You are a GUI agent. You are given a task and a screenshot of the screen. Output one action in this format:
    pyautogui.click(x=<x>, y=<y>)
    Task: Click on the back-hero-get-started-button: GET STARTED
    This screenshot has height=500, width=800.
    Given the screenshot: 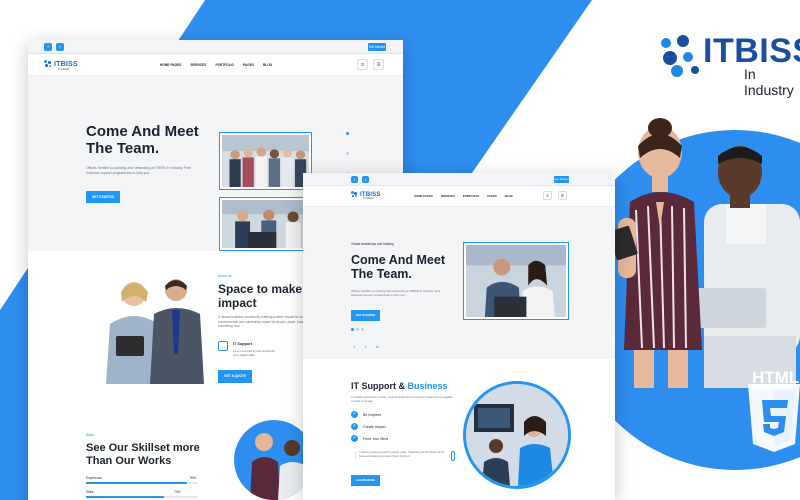 What is the action you would take?
    pyautogui.click(x=103, y=197)
    